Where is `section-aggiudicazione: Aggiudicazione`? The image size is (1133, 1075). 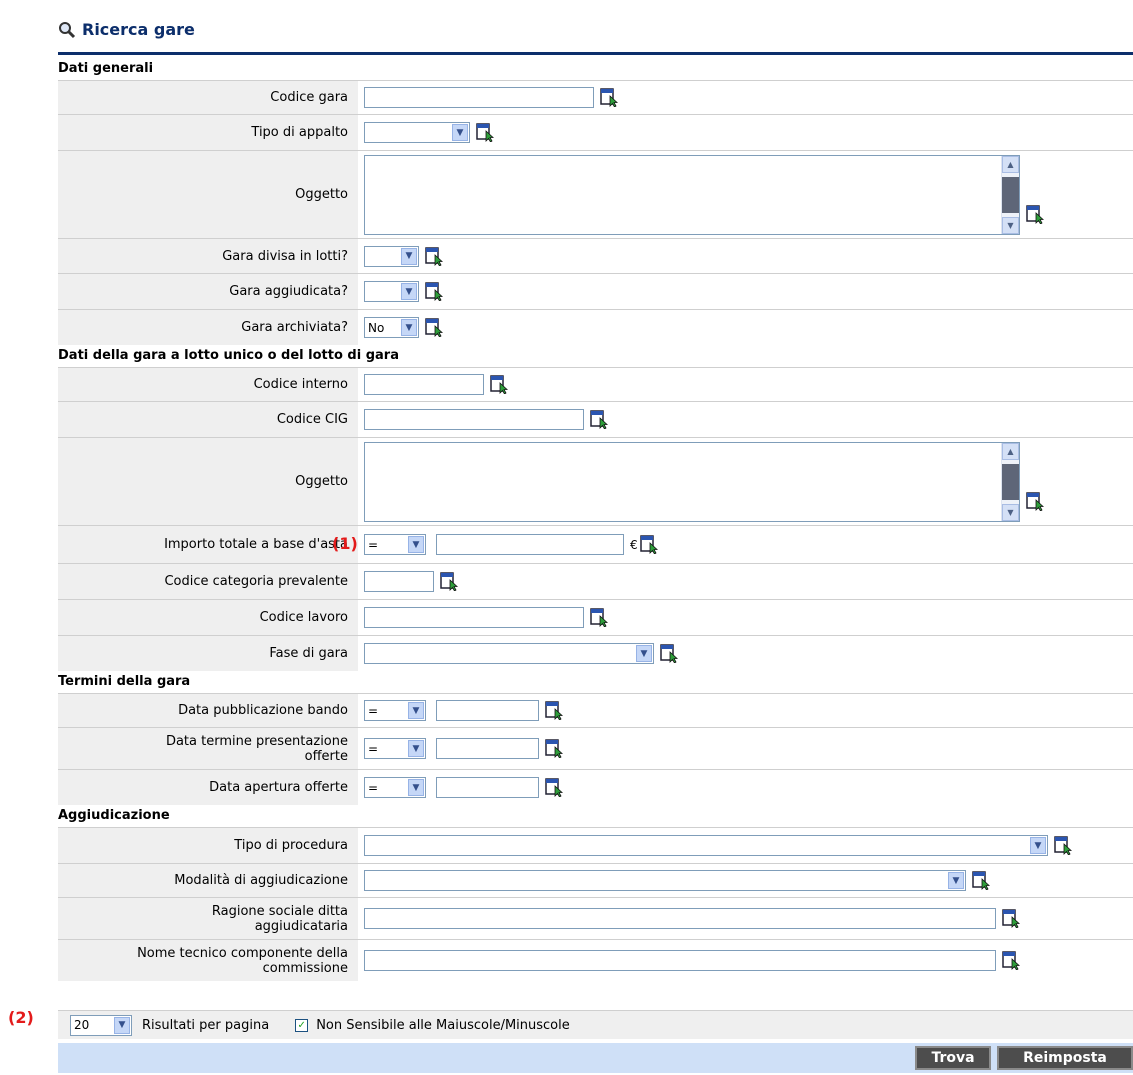
section-aggiudicazione: Aggiudicazione is located at coordinates (595, 816).